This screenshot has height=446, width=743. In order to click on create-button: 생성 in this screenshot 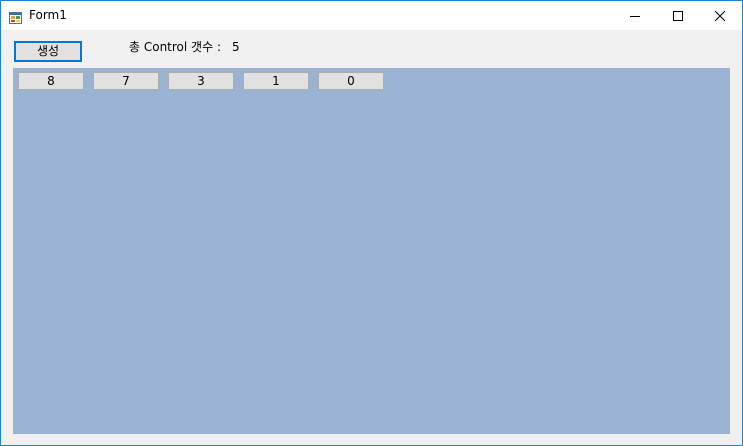, I will do `click(48, 51)`.